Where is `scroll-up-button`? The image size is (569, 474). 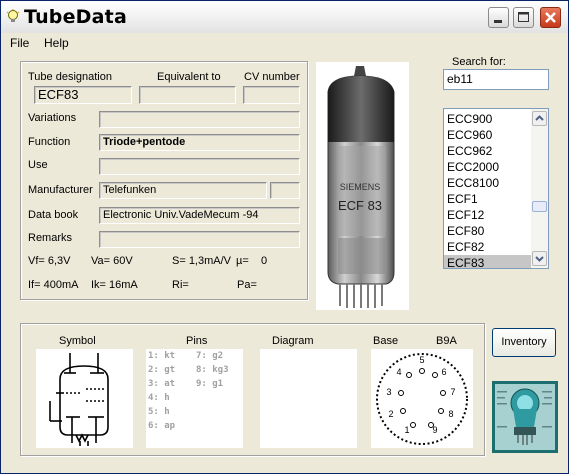
scroll-up-button is located at coordinates (539, 118).